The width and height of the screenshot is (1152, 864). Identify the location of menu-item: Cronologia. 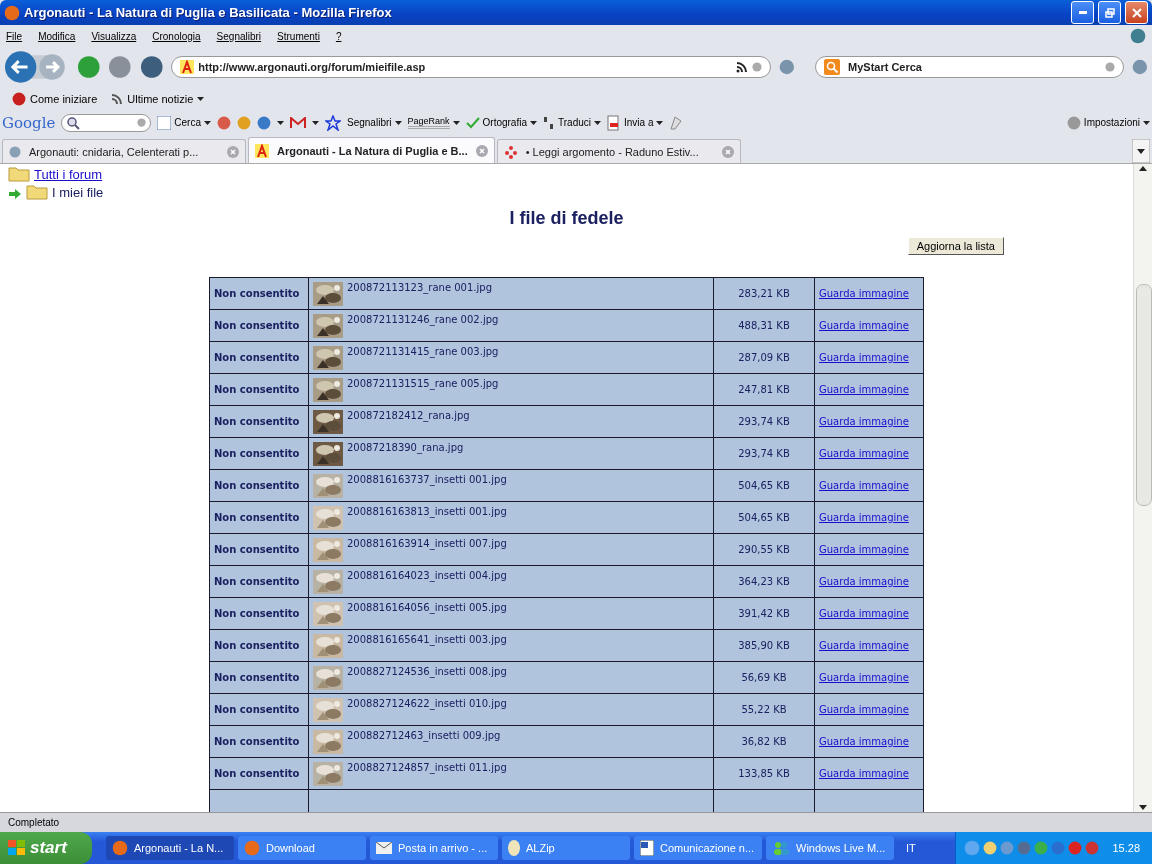
(176, 36).